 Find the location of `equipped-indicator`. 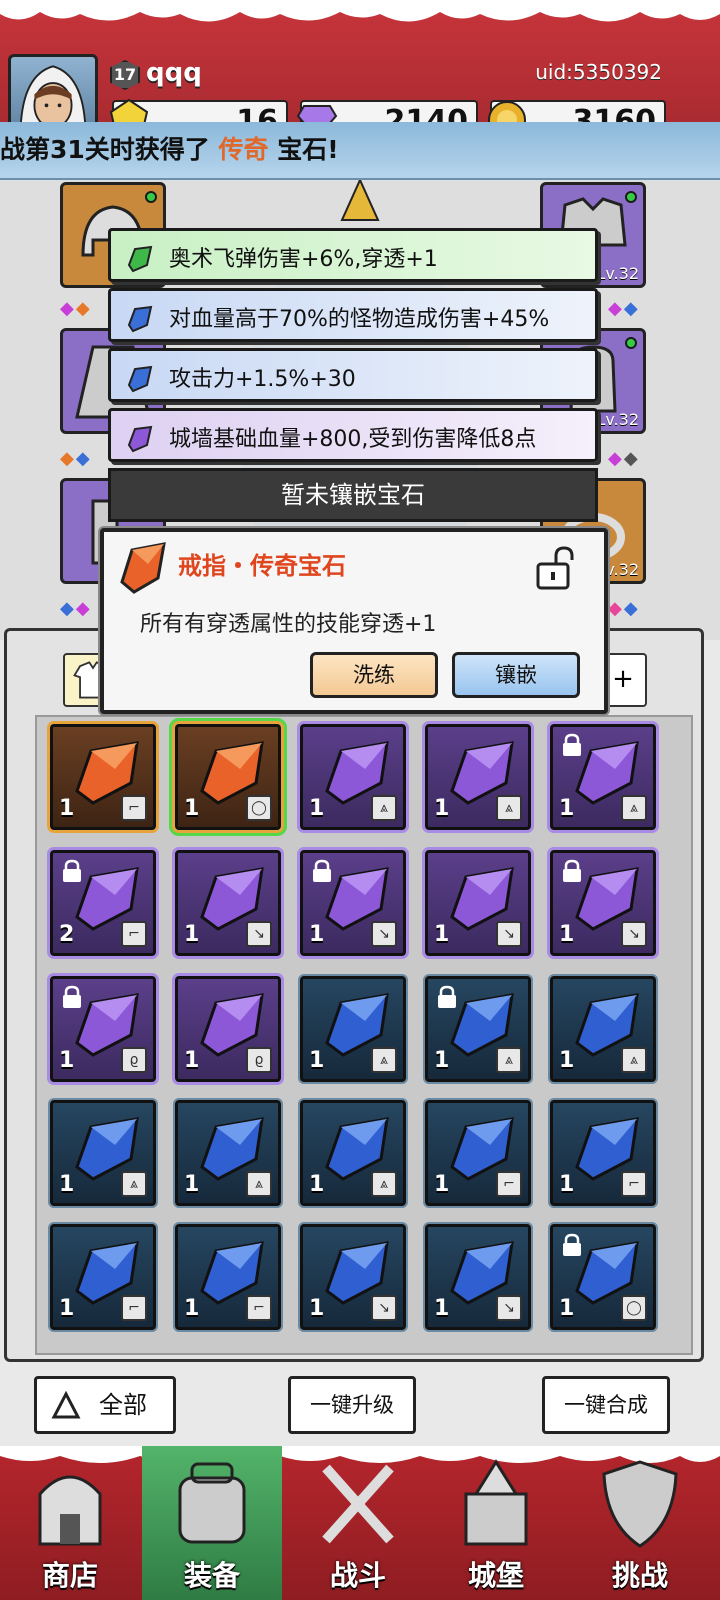

equipped-indicator is located at coordinates (631, 197).